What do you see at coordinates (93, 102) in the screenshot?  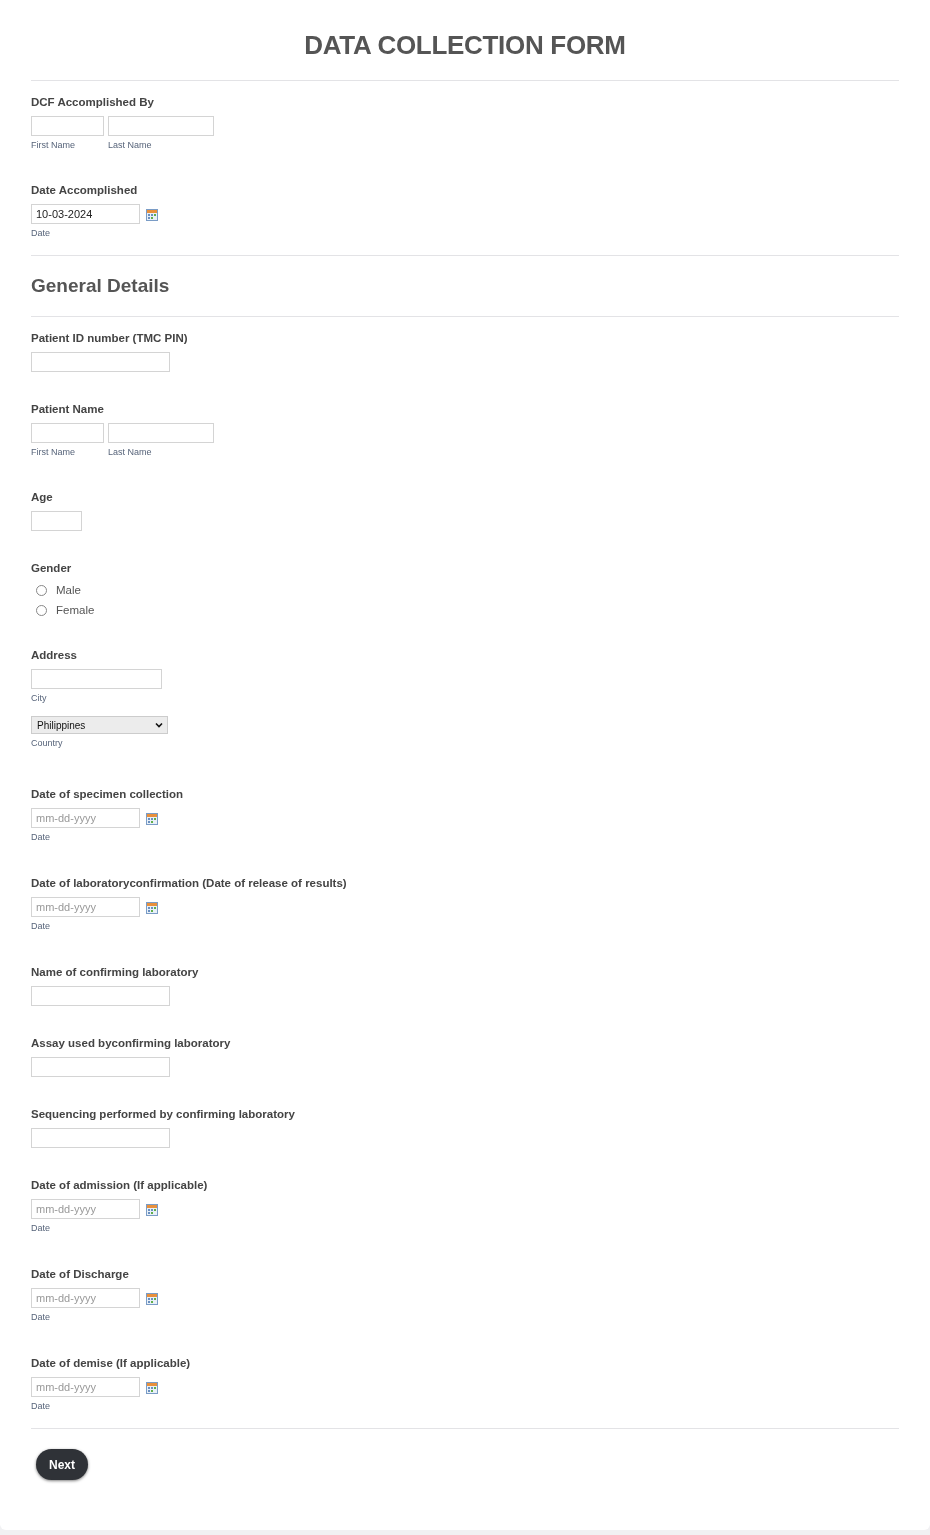 I see `field-label: DCF Accomplished By` at bounding box center [93, 102].